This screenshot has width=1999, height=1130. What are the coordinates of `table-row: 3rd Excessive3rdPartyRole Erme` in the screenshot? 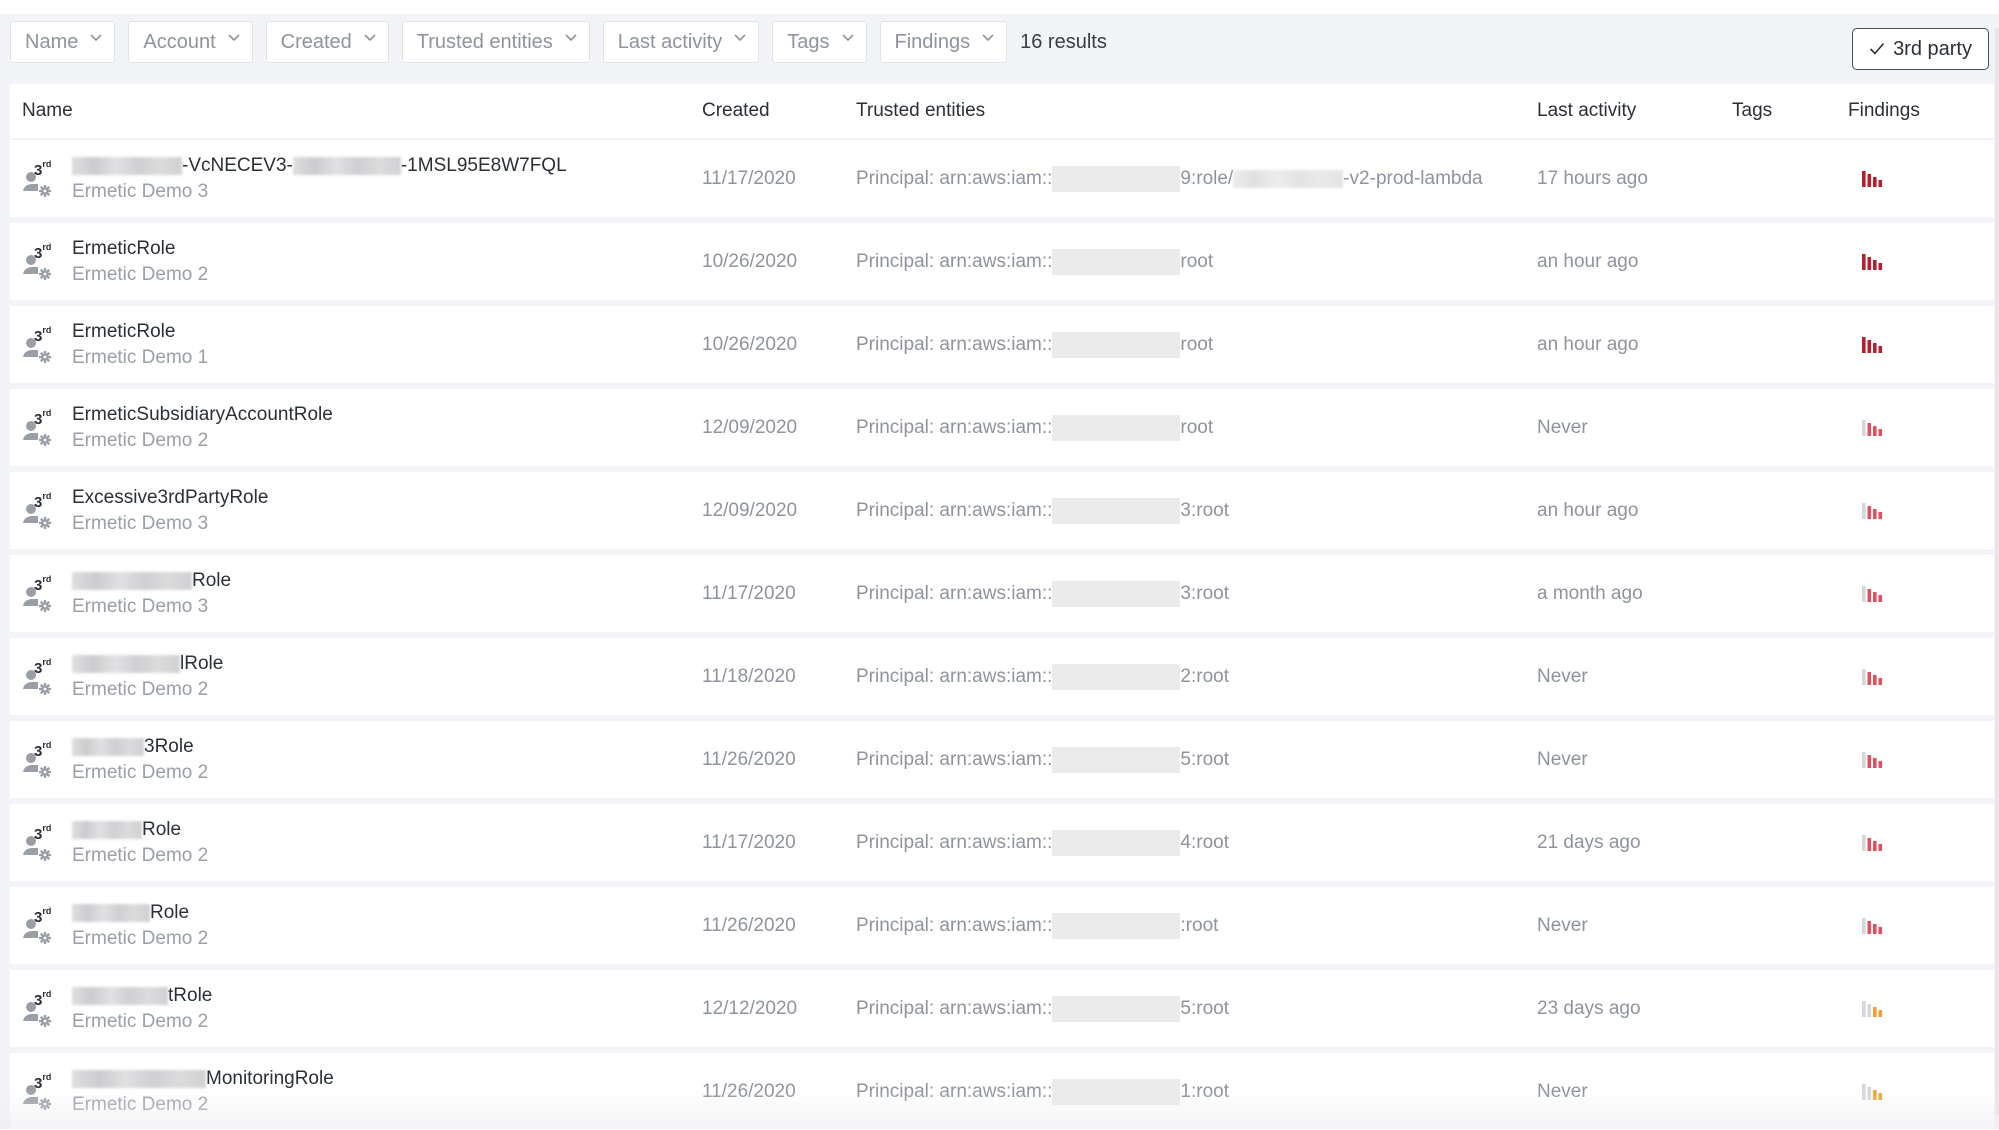 It's located at (1002, 510).